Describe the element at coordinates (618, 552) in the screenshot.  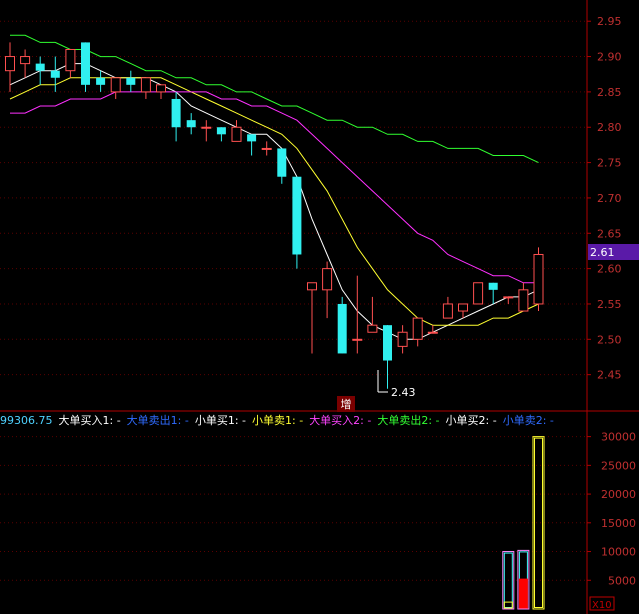
I see `volume-tick-label: 10000` at that location.